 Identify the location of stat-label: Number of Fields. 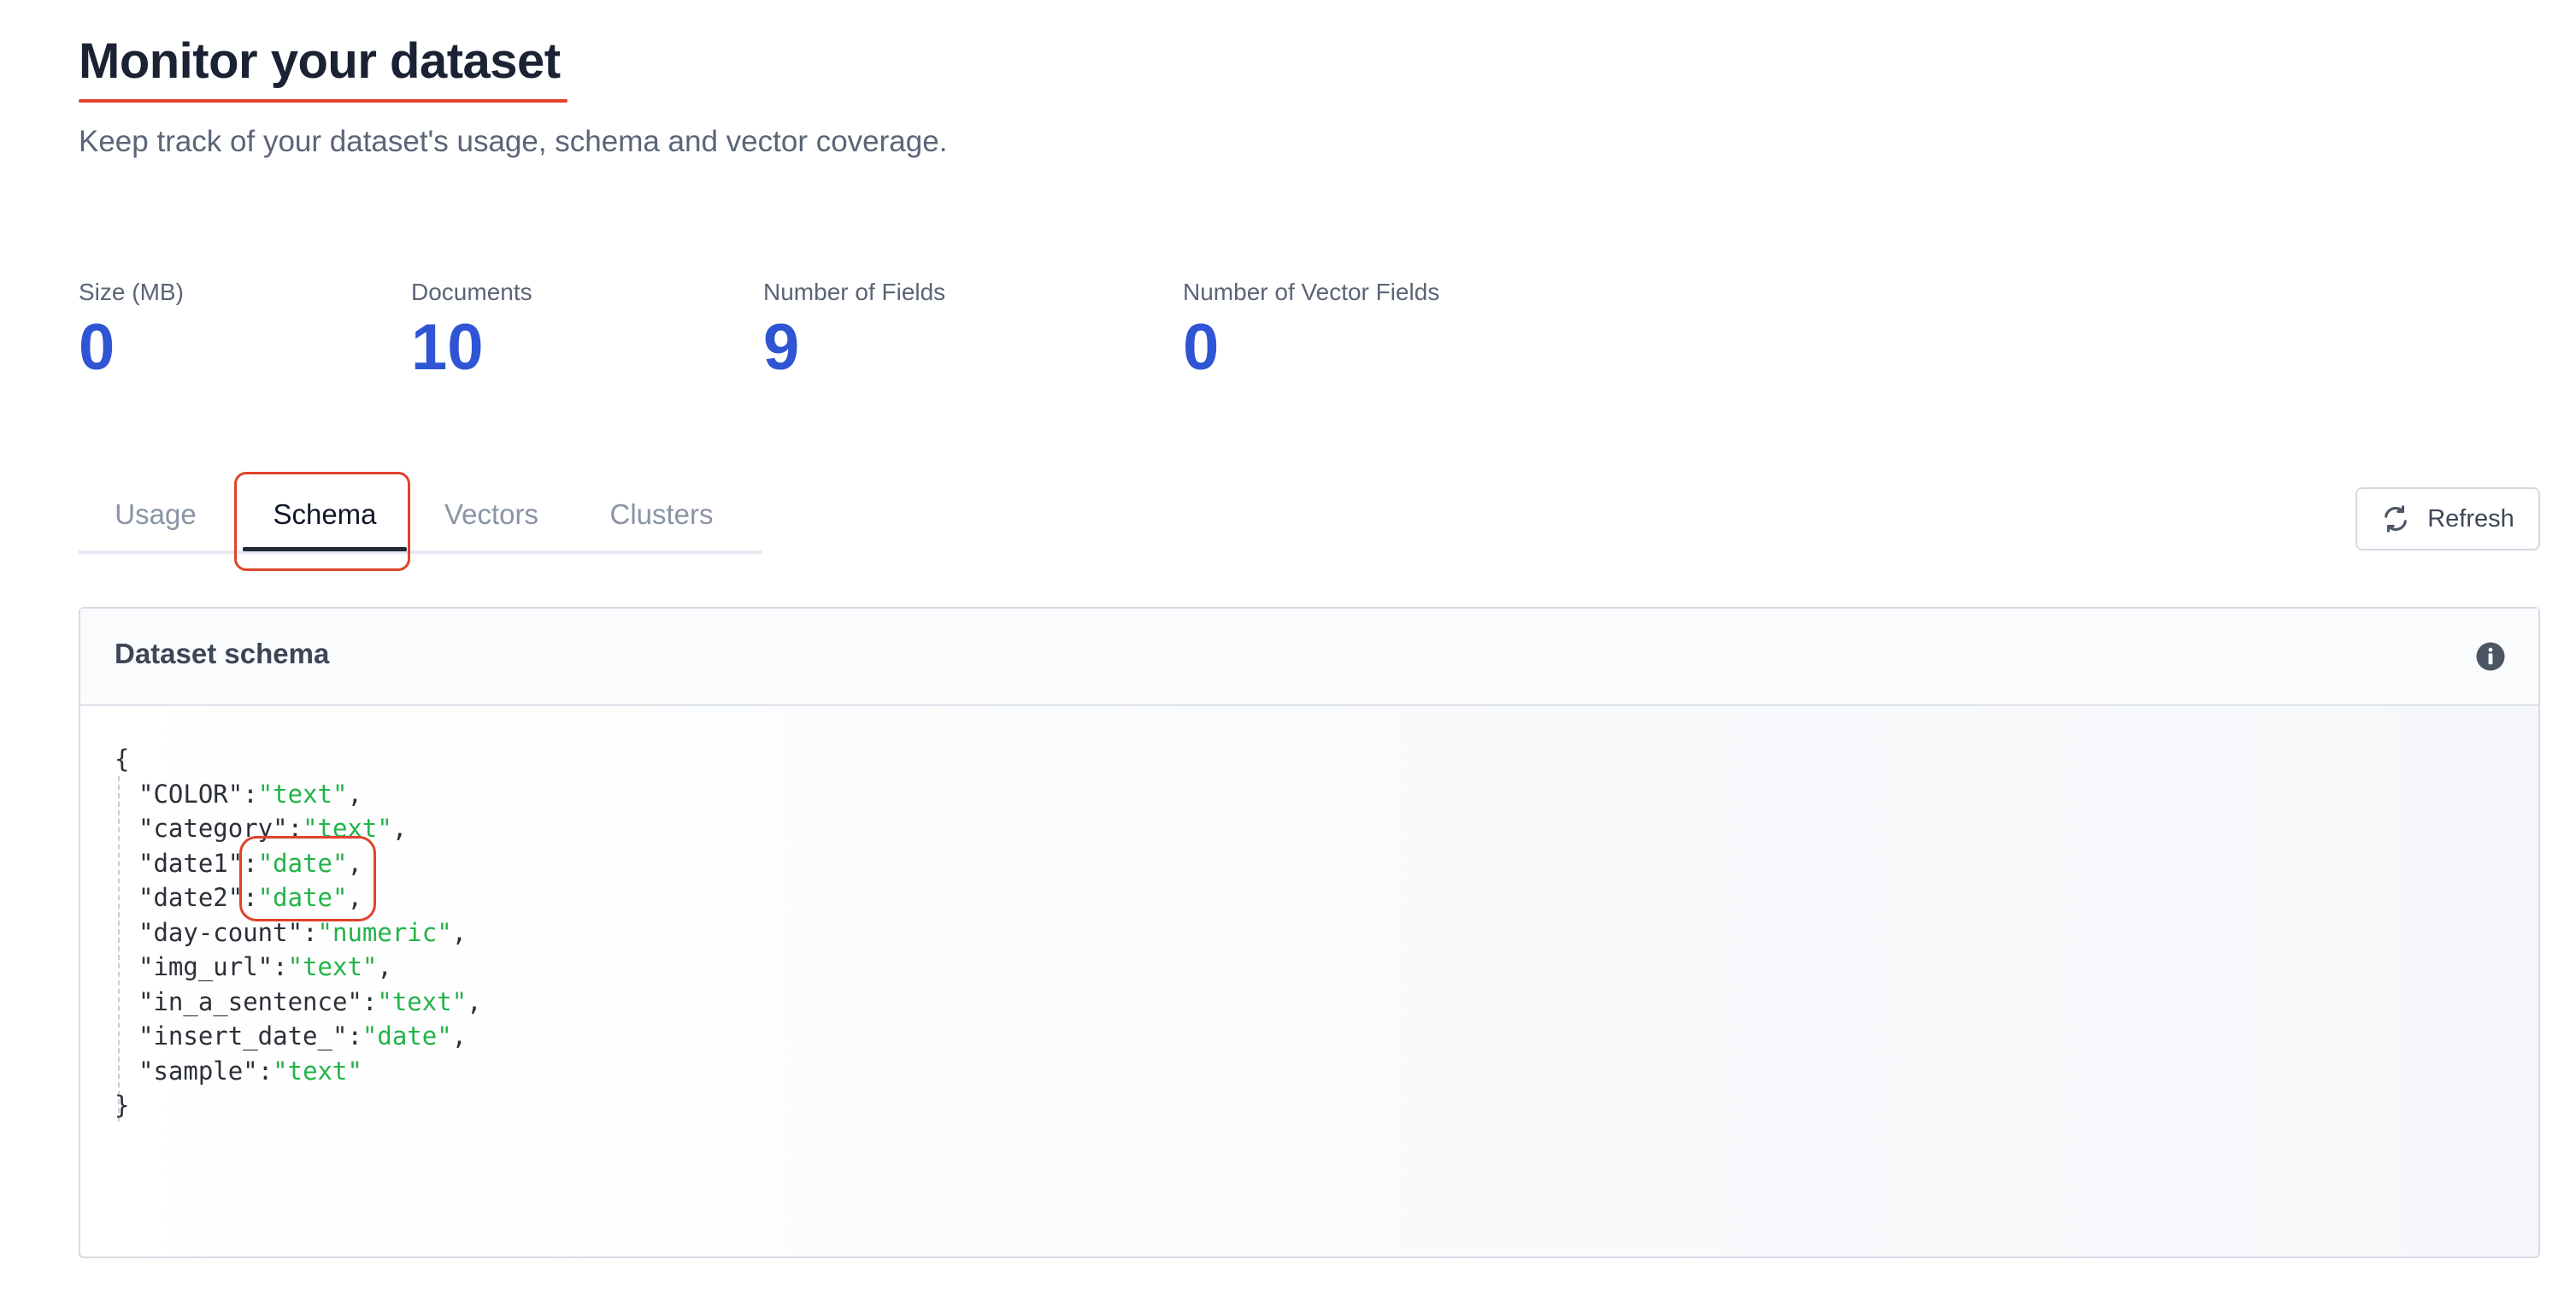
(854, 292).